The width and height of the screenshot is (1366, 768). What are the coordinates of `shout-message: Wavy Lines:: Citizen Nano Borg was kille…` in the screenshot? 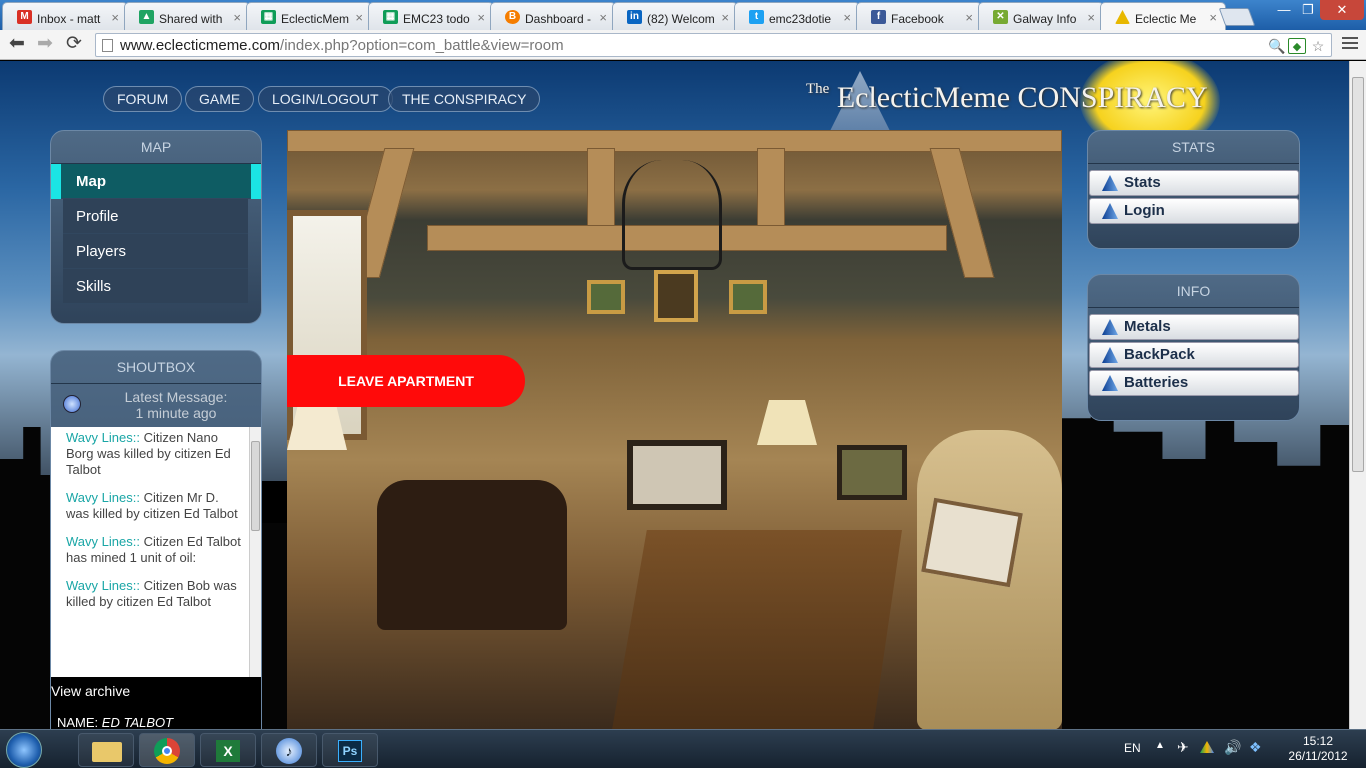 It's located at (148, 453).